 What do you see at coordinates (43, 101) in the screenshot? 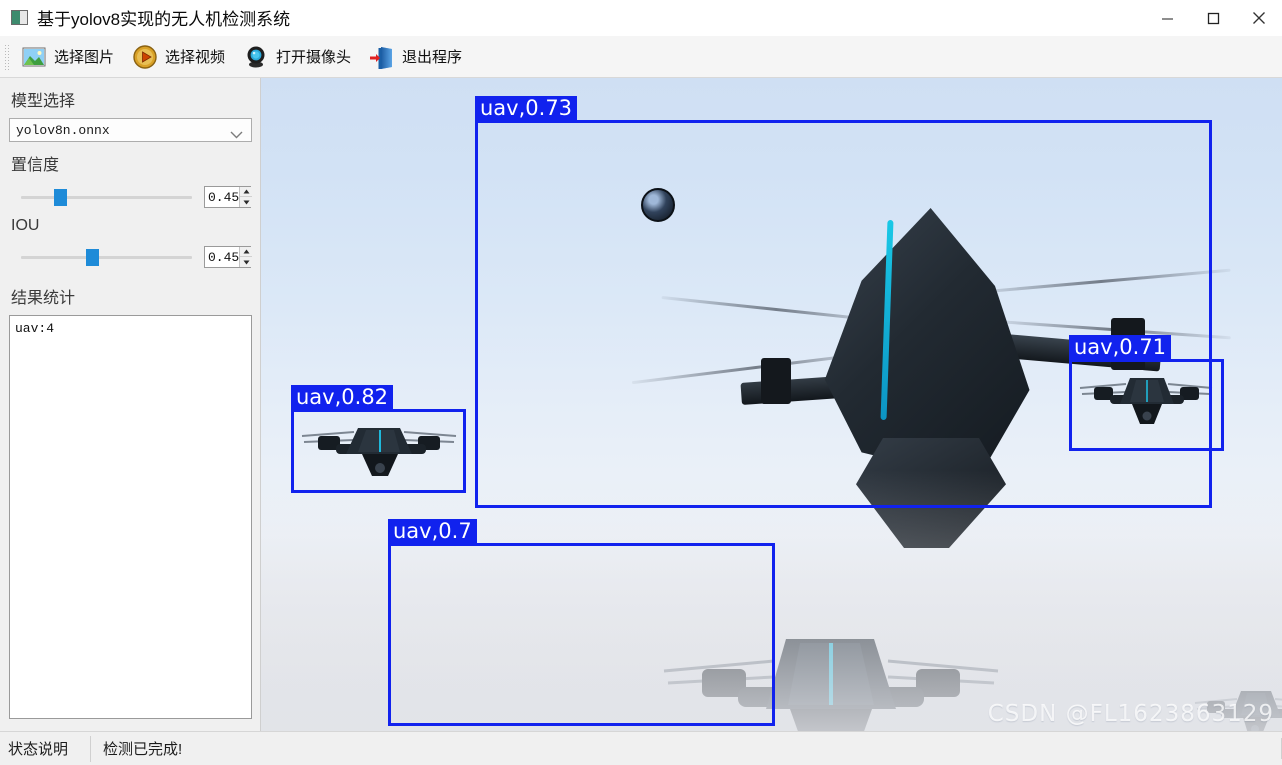
I see `model-group-title: 模型选择` at bounding box center [43, 101].